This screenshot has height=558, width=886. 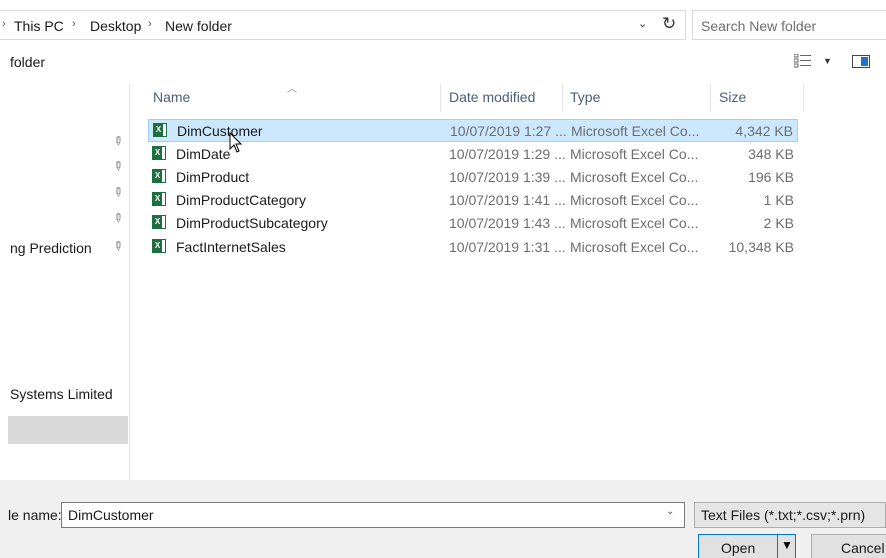 I want to click on address-dropdown-icon: ⌄, so click(x=642, y=23).